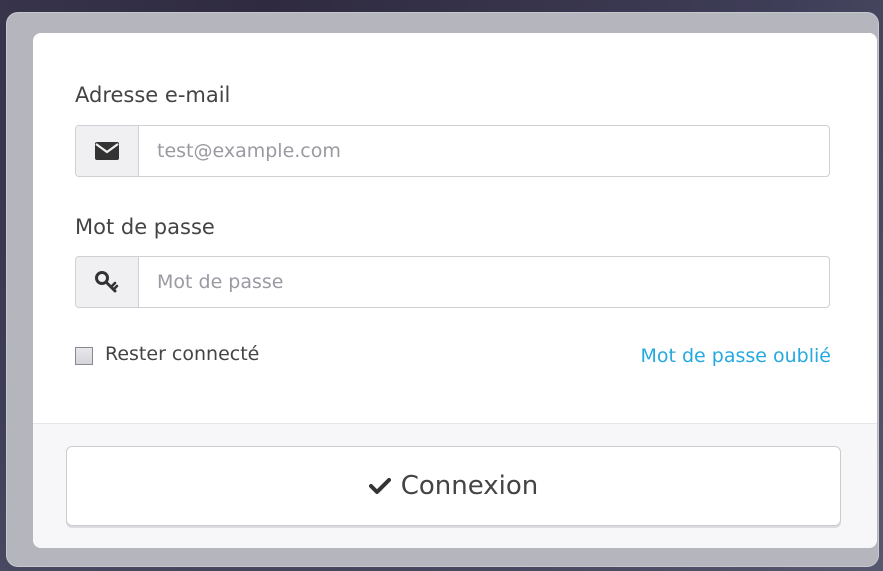 This screenshot has height=571, width=883. What do you see at coordinates (735, 356) in the screenshot?
I see `forgot-password-link: Mot de passe oublié` at bounding box center [735, 356].